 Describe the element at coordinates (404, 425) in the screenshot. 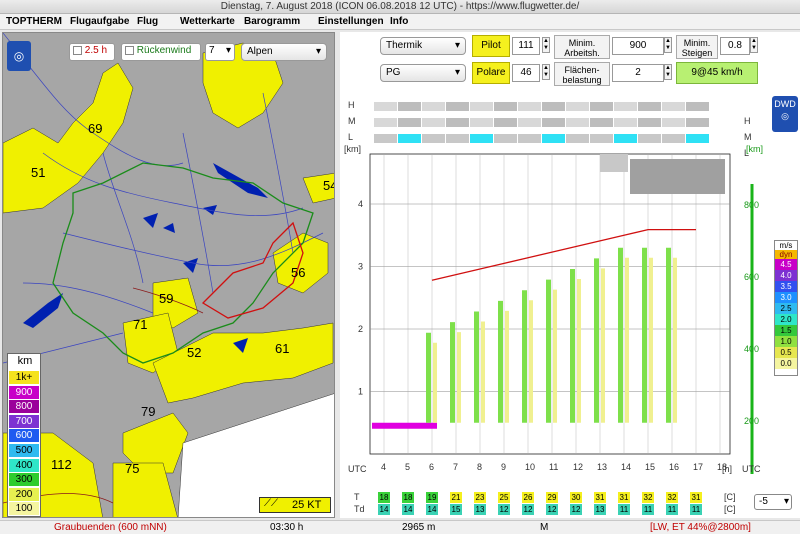

I see `ground-strip` at that location.